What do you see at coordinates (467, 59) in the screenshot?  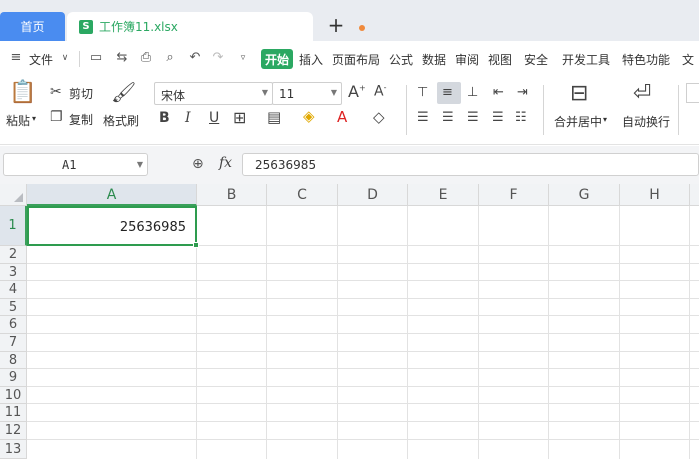 I see `menu-review: 审阅` at bounding box center [467, 59].